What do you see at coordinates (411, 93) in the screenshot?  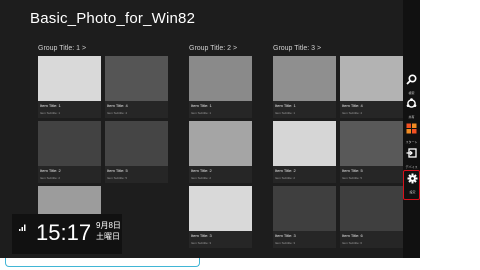 I see `charm-label: 検索` at bounding box center [411, 93].